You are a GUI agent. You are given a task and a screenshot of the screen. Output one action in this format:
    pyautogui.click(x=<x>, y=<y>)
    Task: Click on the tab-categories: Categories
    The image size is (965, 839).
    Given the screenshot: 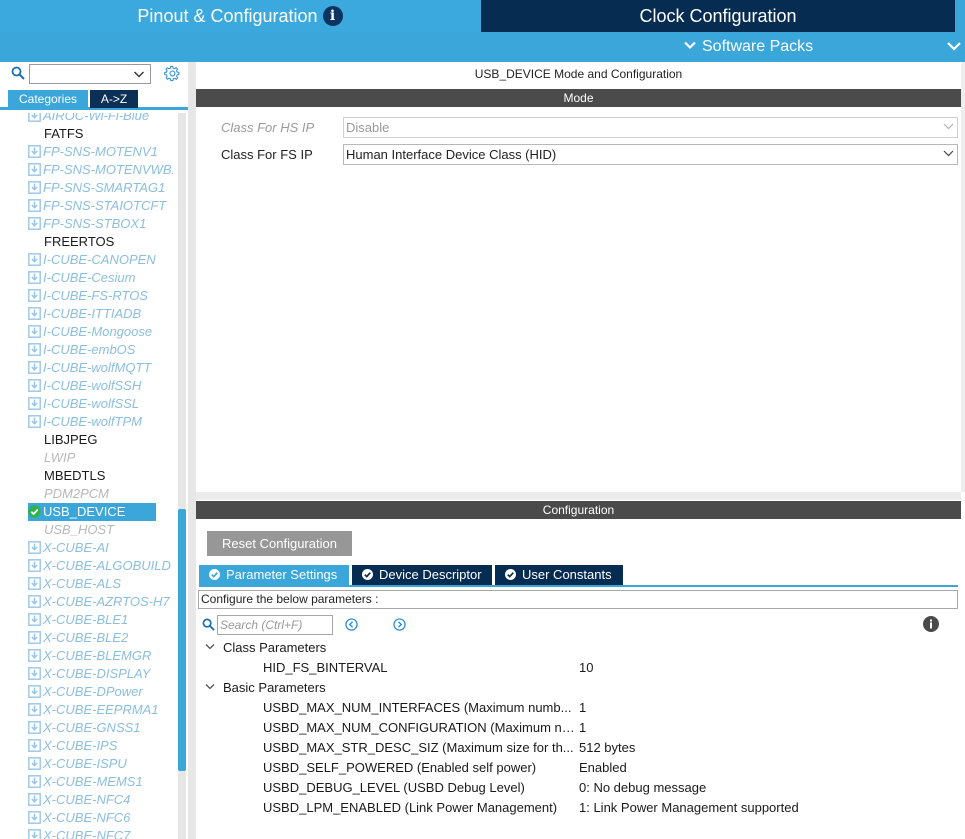 What is the action you would take?
    pyautogui.click(x=48, y=99)
    